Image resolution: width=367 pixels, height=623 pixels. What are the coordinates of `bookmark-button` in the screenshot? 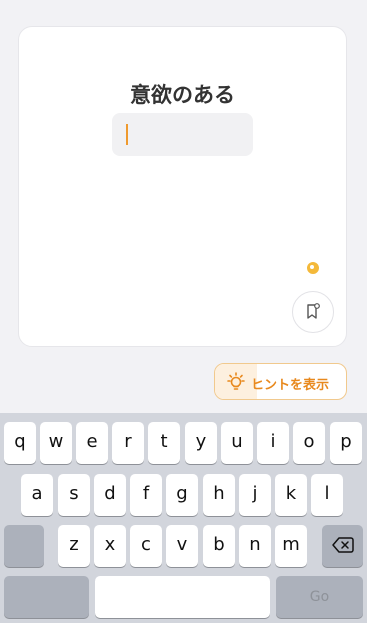 It's located at (313, 312).